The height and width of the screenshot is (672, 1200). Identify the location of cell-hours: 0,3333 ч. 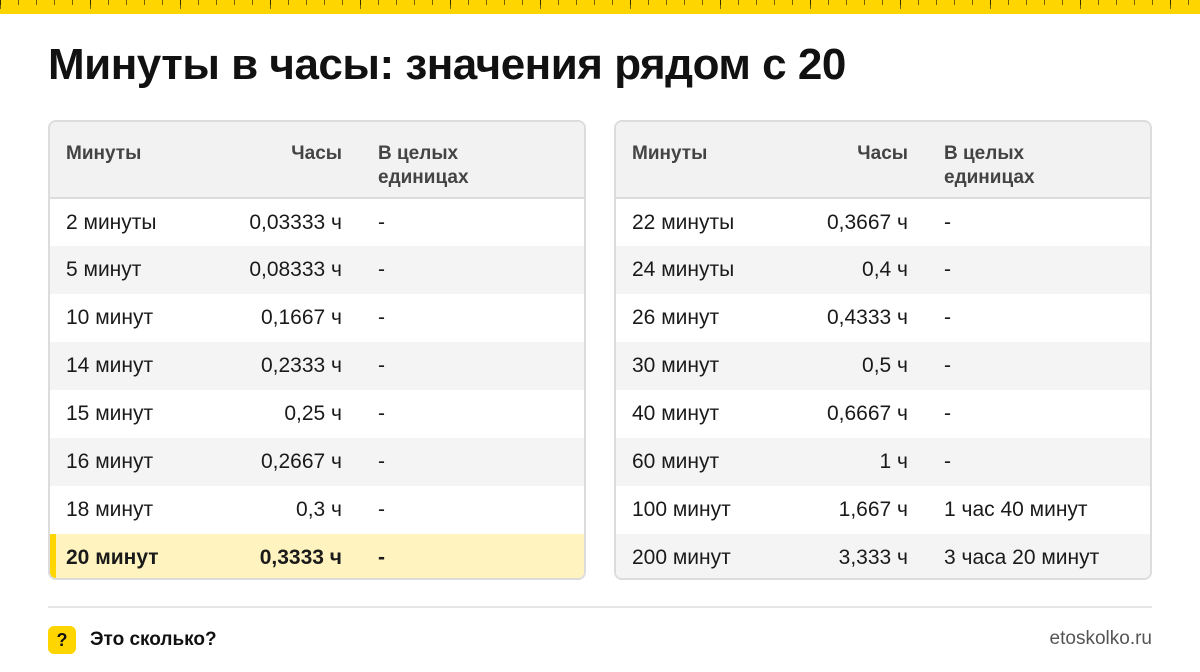
(300, 557).